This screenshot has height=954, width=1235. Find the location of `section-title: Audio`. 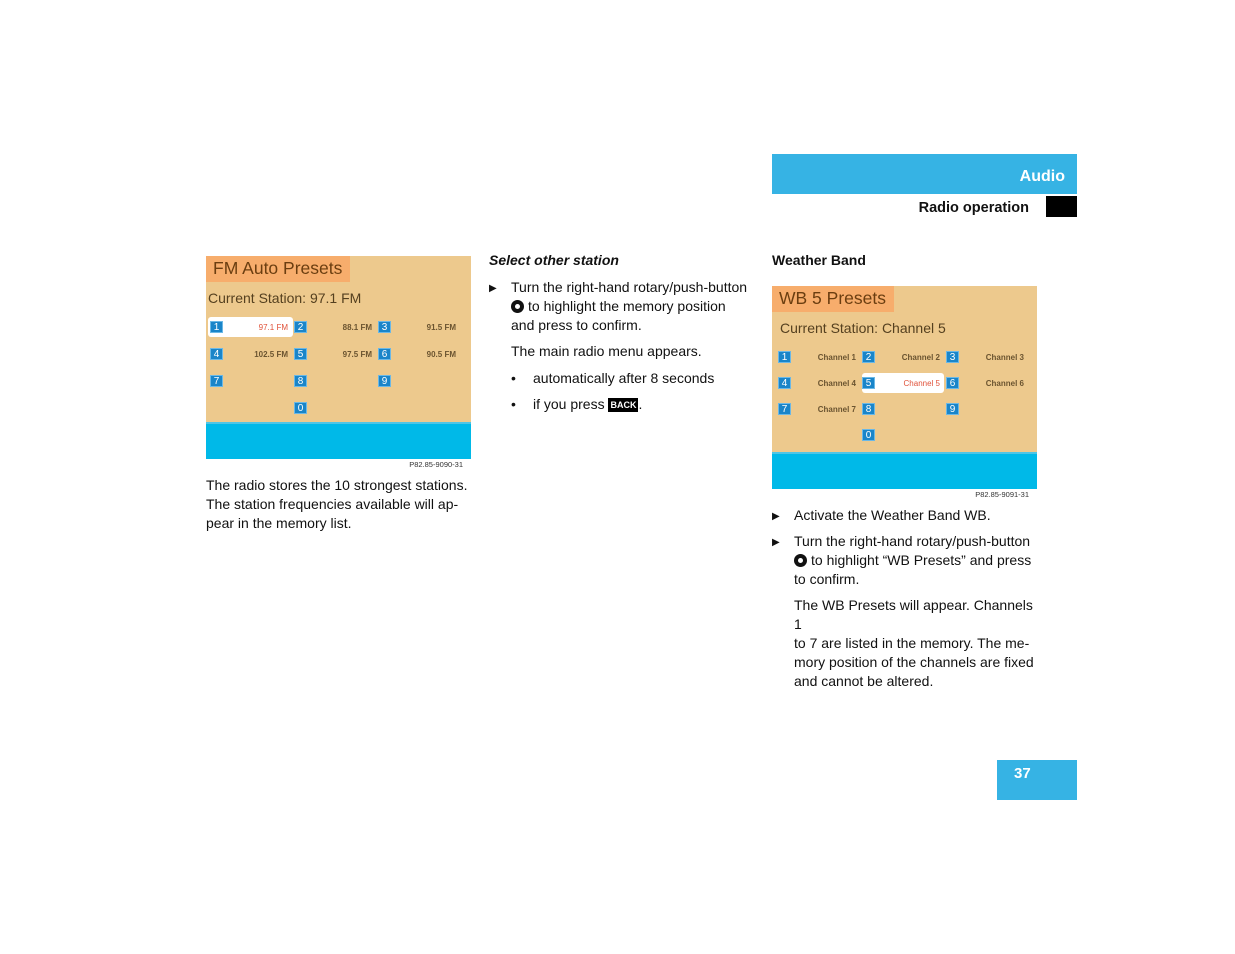

section-title: Audio is located at coordinates (1042, 176).